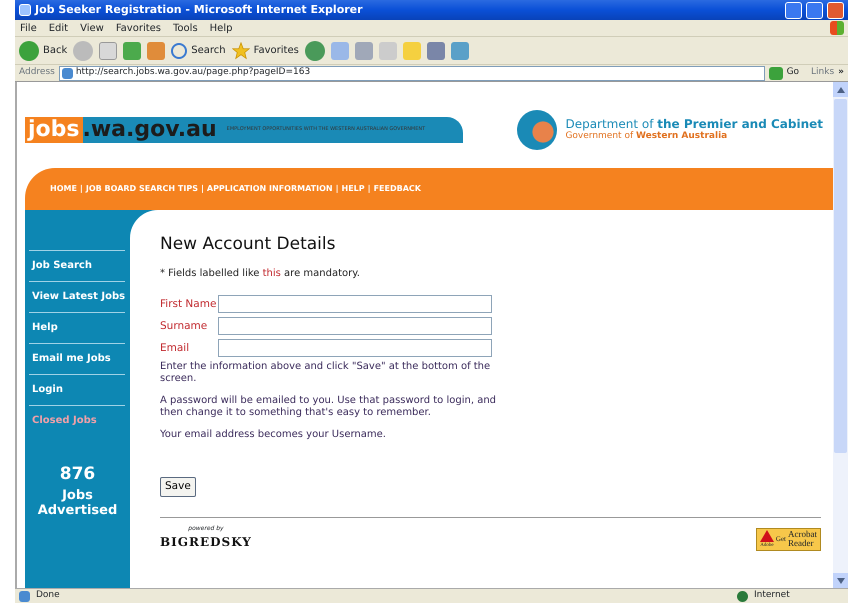 The width and height of the screenshot is (848, 610). Describe the element at coordinates (178, 487) in the screenshot. I see `save-button: Save` at that location.